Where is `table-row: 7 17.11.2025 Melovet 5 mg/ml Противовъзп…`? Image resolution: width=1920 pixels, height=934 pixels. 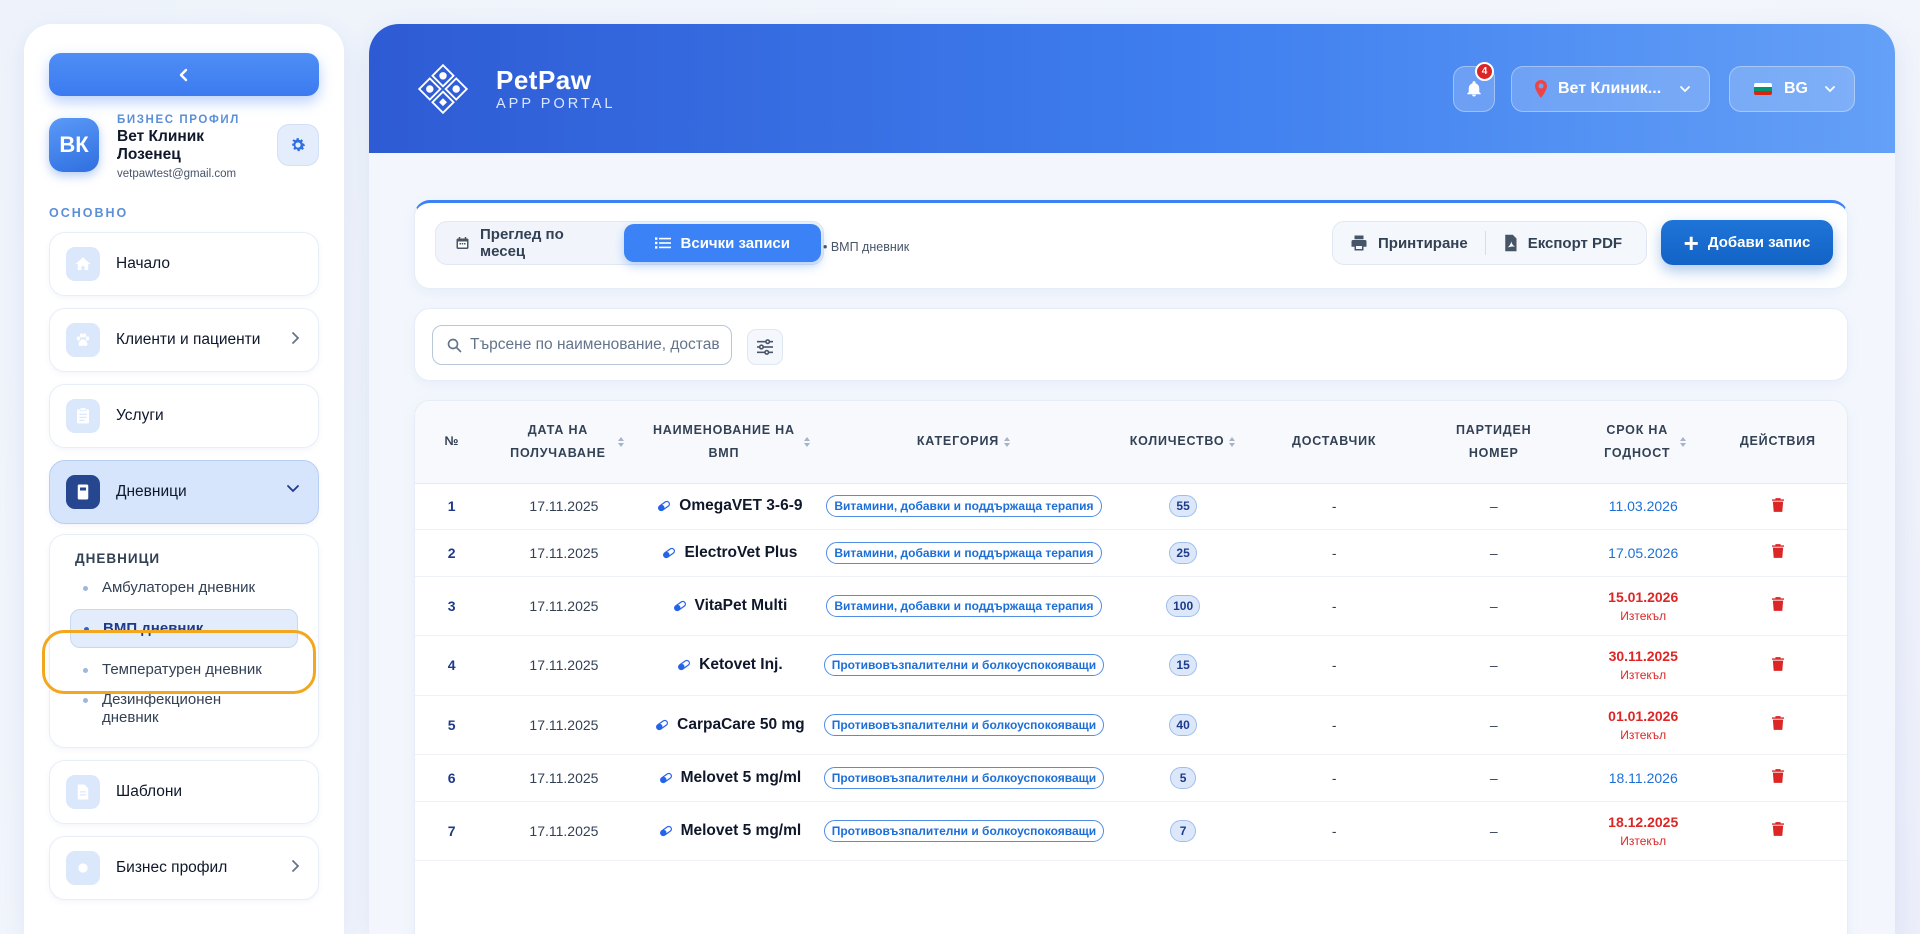 table-row: 7 17.11.2025 Melovet 5 mg/ml Противовъзп… is located at coordinates (1131, 831).